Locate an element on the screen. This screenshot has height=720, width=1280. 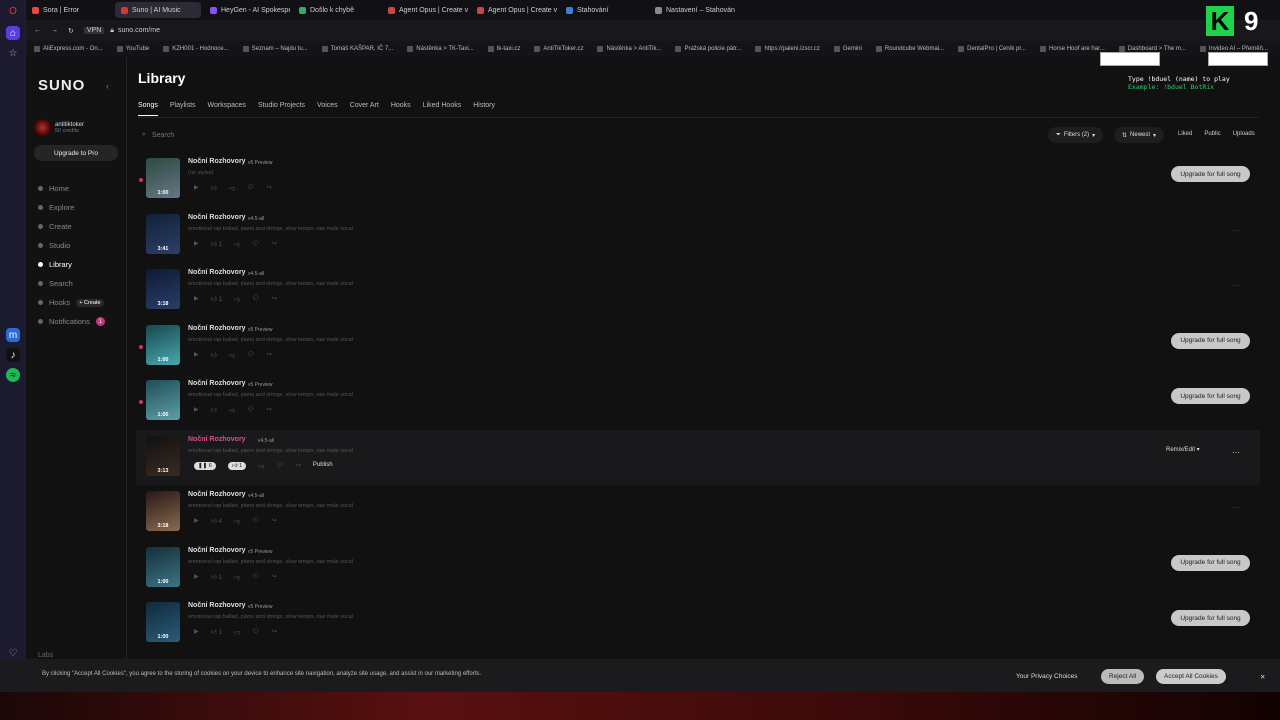
privacy-choices-button: Your Privacy Choices is located at coordinates (1047, 676).